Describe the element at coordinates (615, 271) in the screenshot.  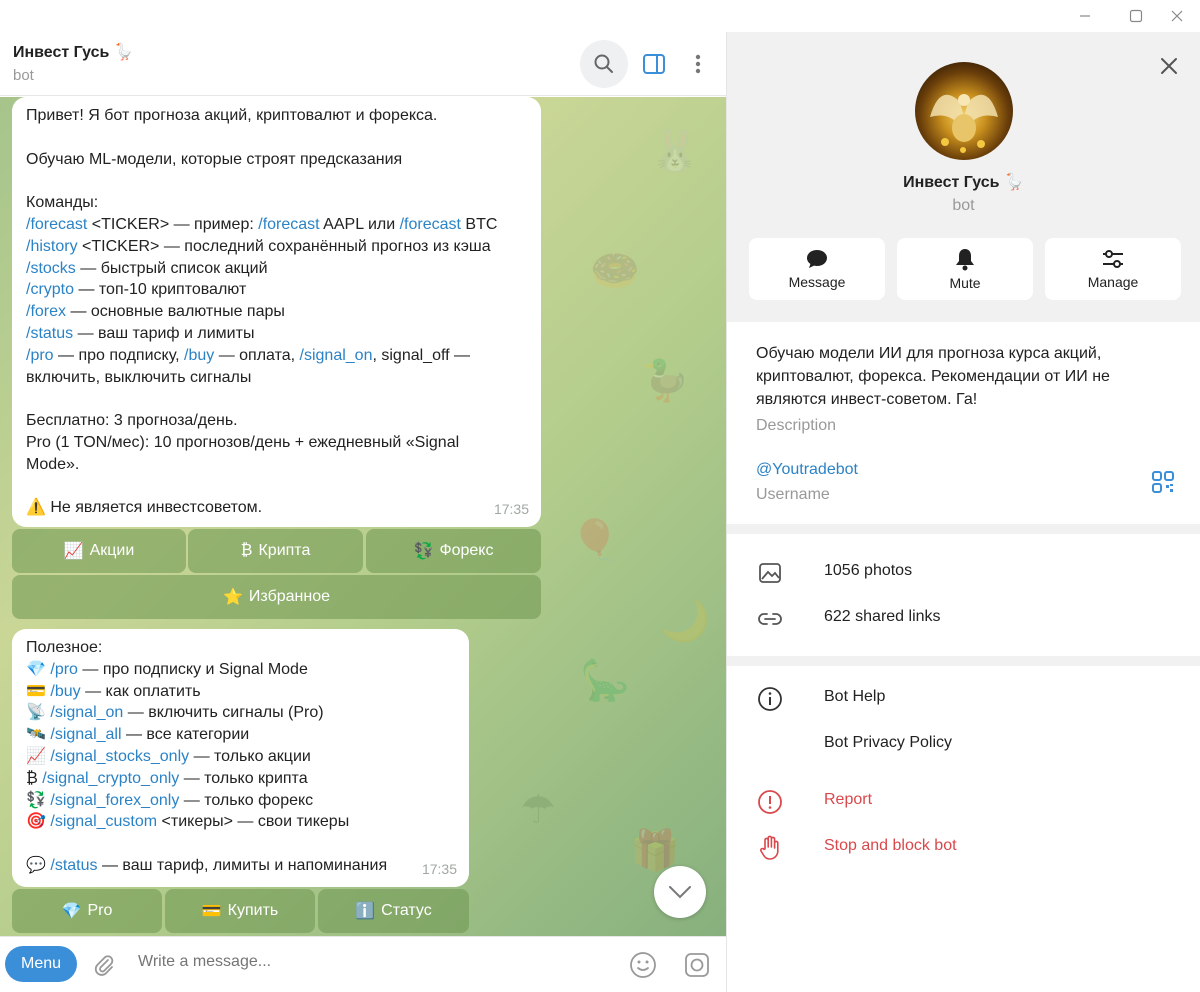
I see `doodle-icon: 🍩` at that location.